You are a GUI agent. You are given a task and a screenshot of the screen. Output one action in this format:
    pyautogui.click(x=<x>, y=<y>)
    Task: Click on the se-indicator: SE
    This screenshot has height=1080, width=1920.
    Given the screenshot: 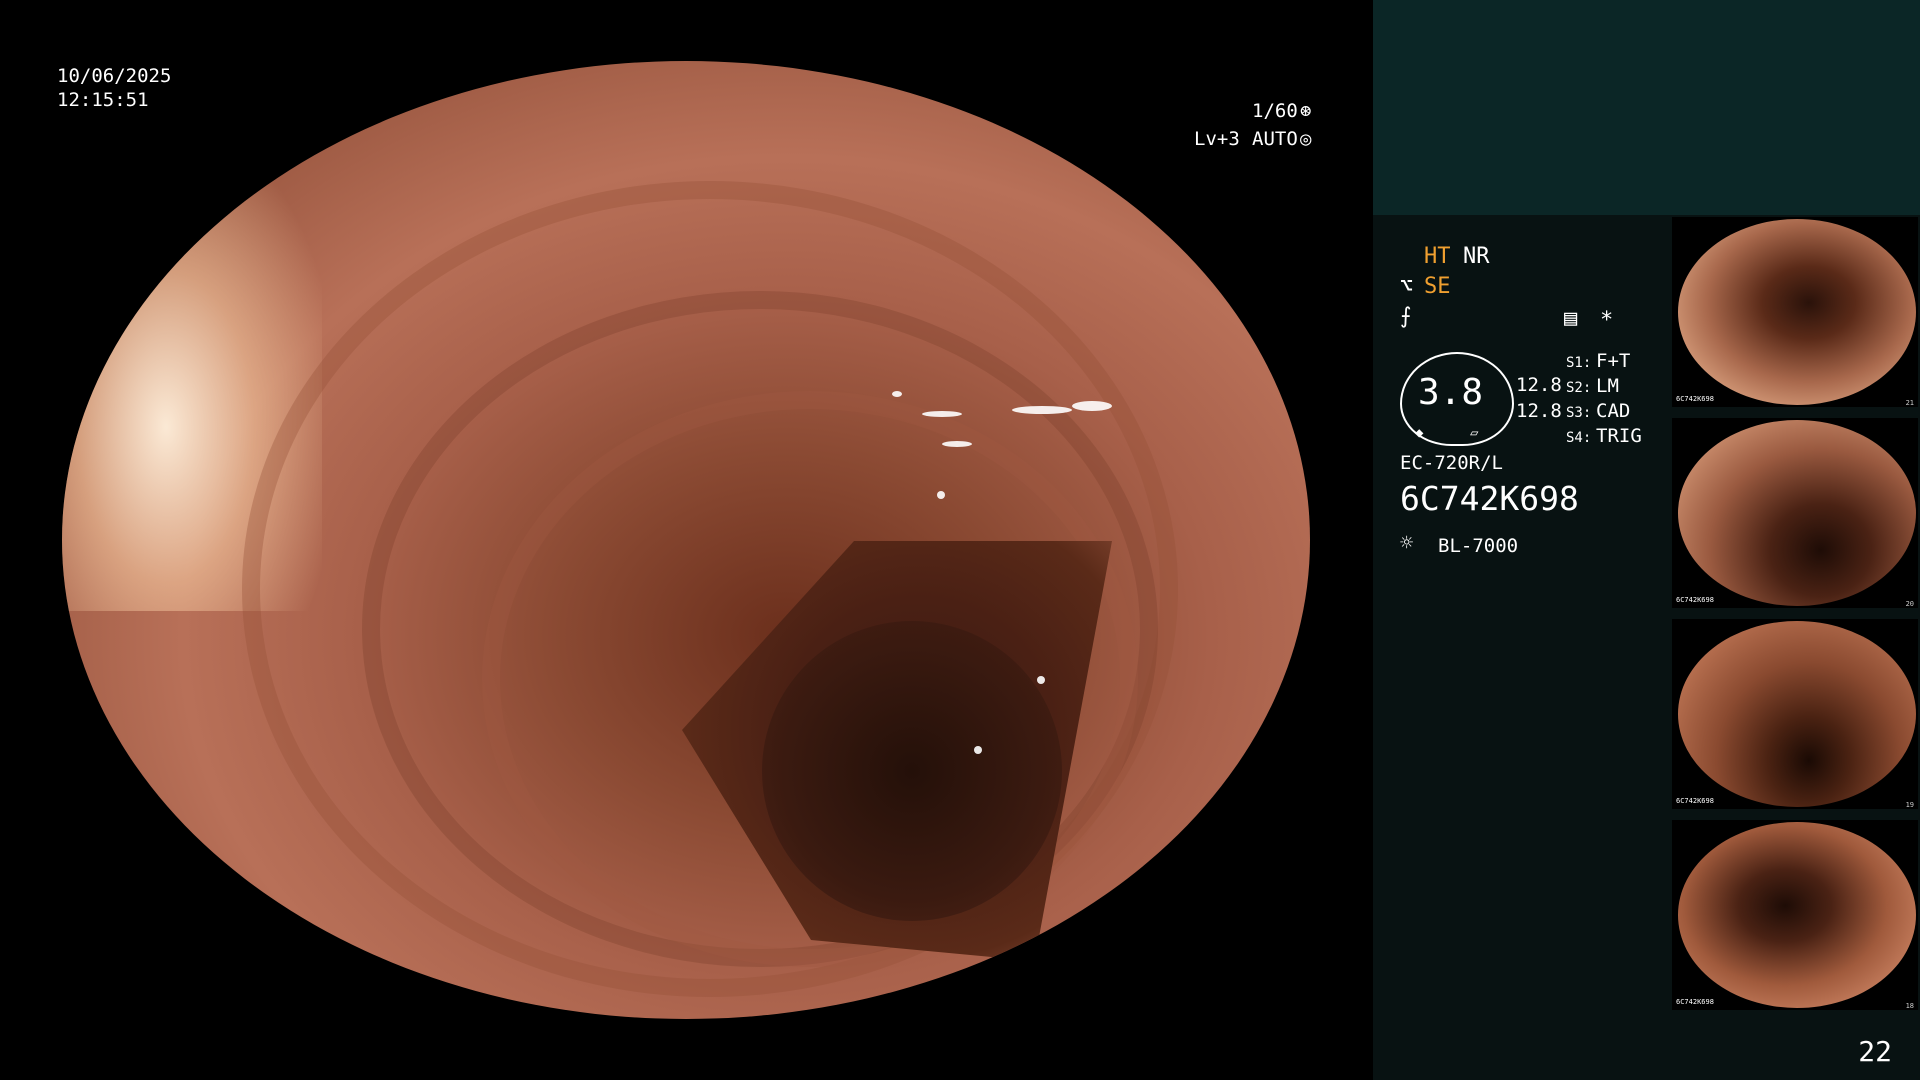 What is the action you would take?
    pyautogui.click(x=1437, y=286)
    